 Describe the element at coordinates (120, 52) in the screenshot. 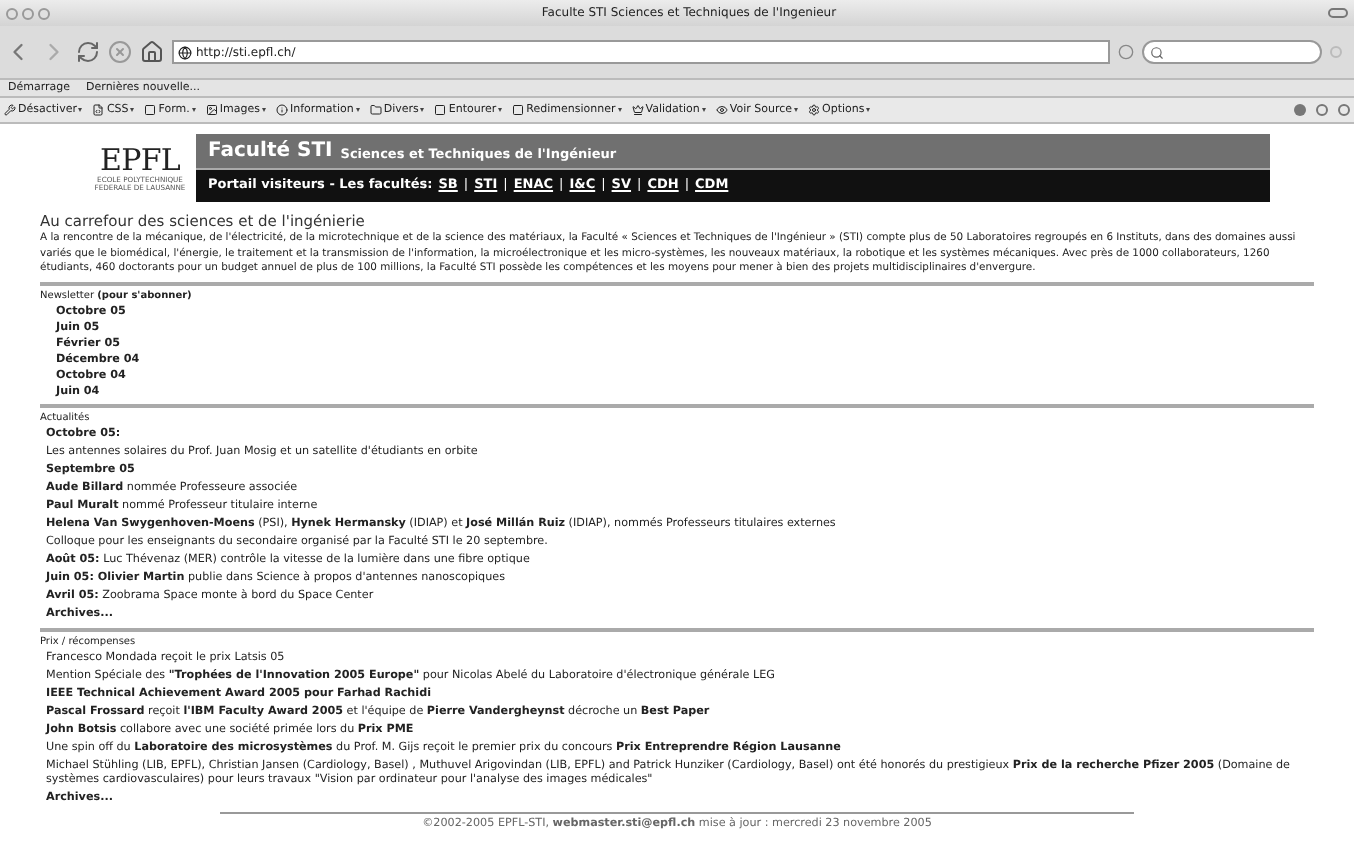

I see `stop-icon` at that location.